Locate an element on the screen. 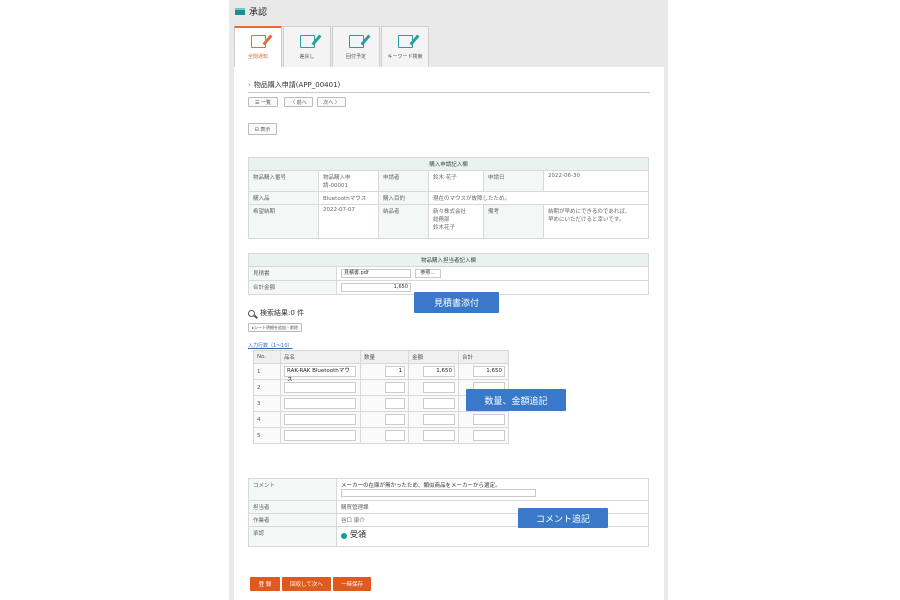  row-no: 3 is located at coordinates (267, 403).